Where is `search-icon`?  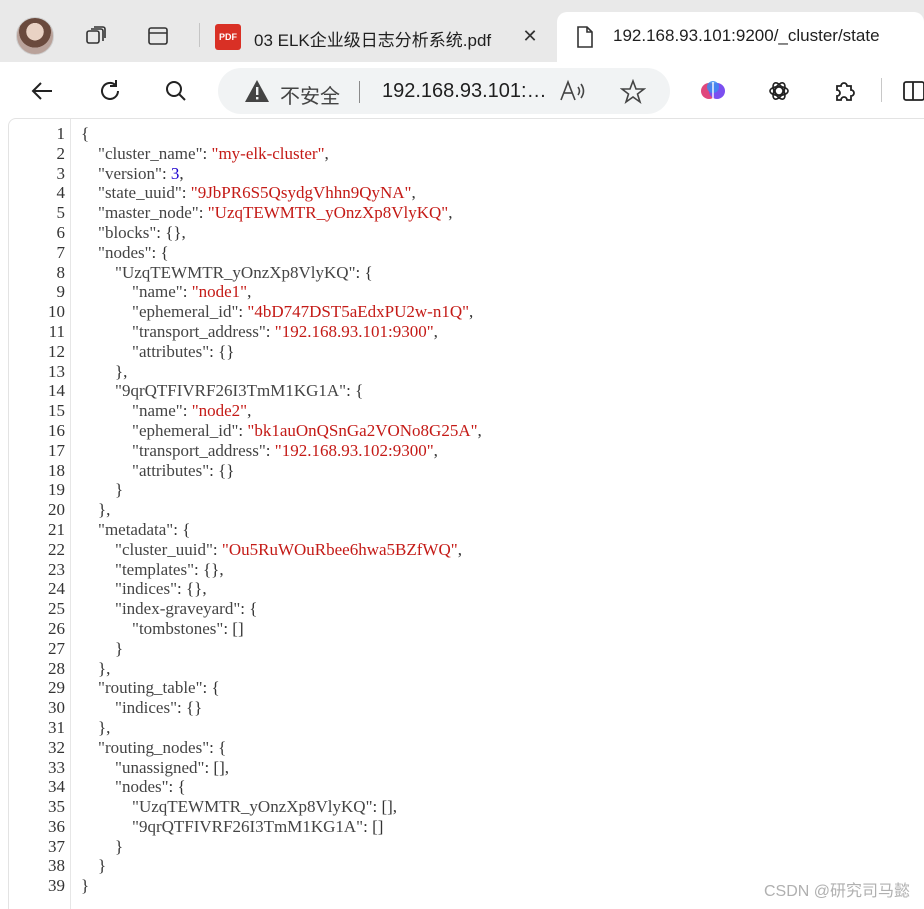 search-icon is located at coordinates (176, 91).